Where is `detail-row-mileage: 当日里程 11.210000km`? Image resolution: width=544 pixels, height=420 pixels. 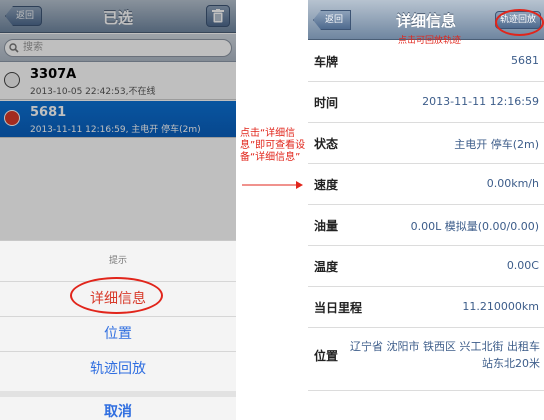
detail-row-mileage: 当日里程 11.210000km is located at coordinates (426, 307).